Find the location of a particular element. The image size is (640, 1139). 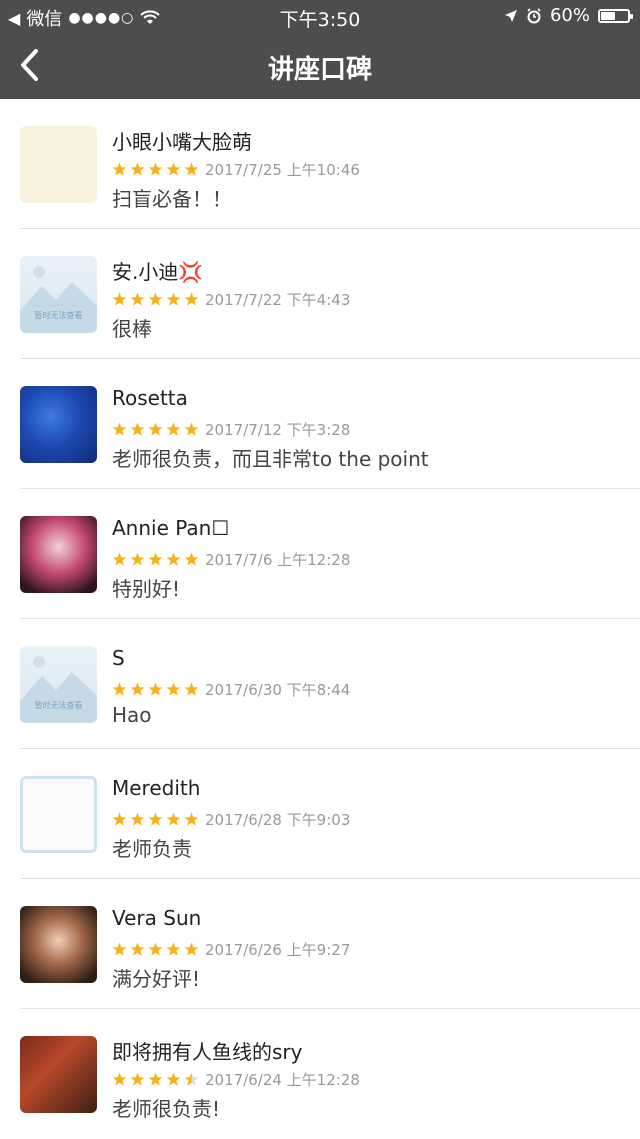

review-comment: 老师很负责，而且非常to the point is located at coordinates (270, 459).